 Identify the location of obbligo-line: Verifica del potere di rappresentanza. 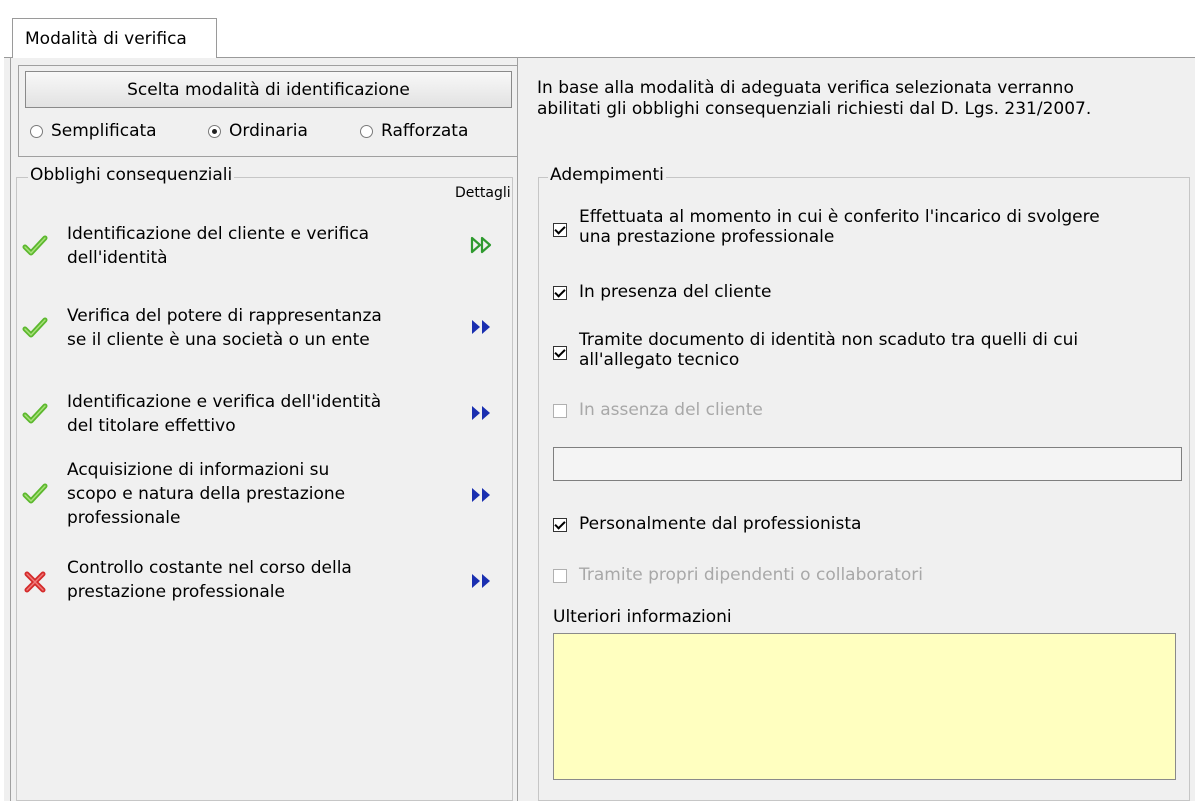
(224, 316).